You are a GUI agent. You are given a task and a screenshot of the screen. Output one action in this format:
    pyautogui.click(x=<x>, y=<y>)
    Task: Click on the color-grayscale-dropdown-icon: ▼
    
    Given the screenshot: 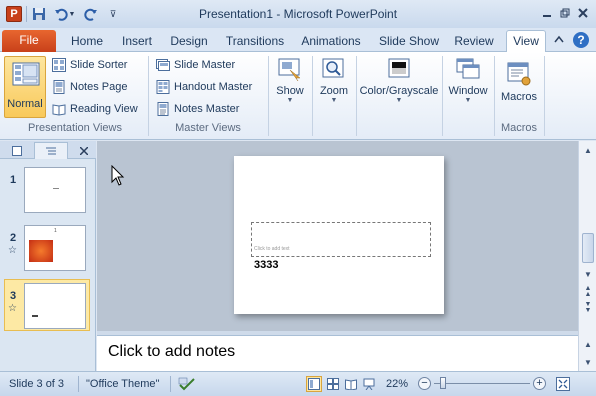 What is the action you would take?
    pyautogui.click(x=399, y=100)
    